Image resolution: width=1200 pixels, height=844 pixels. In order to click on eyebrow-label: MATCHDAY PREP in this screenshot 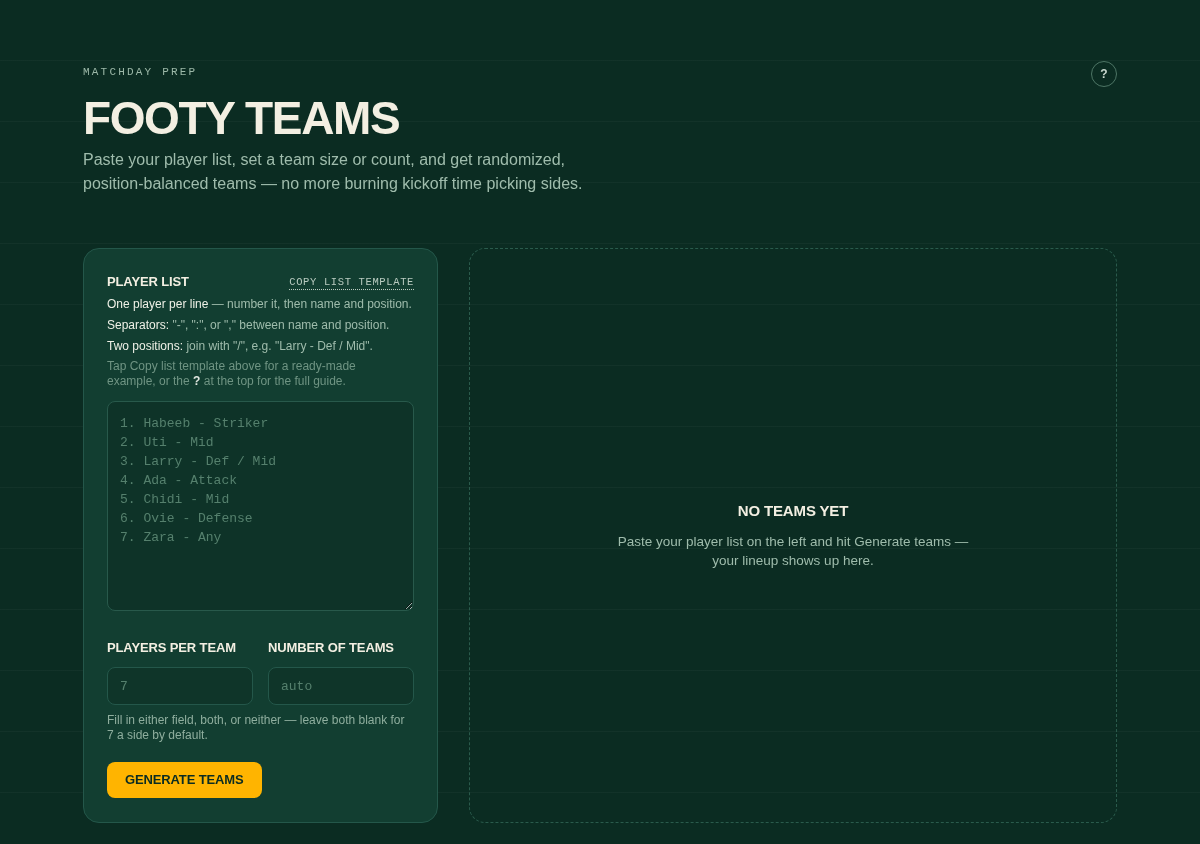, I will do `click(141, 72)`.